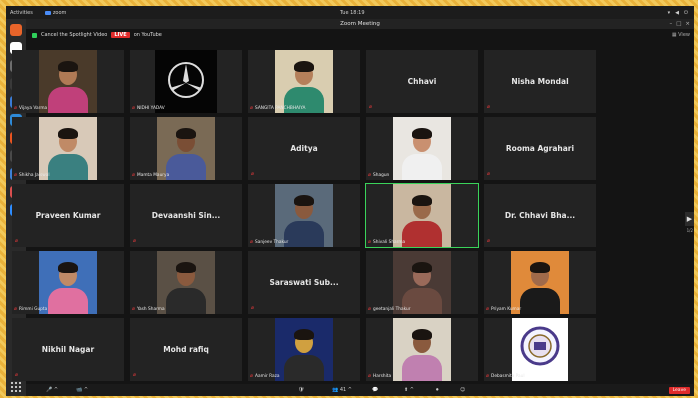  I want to click on window-title-bar: Zoom Meeting – □ ×, so click(360, 24).